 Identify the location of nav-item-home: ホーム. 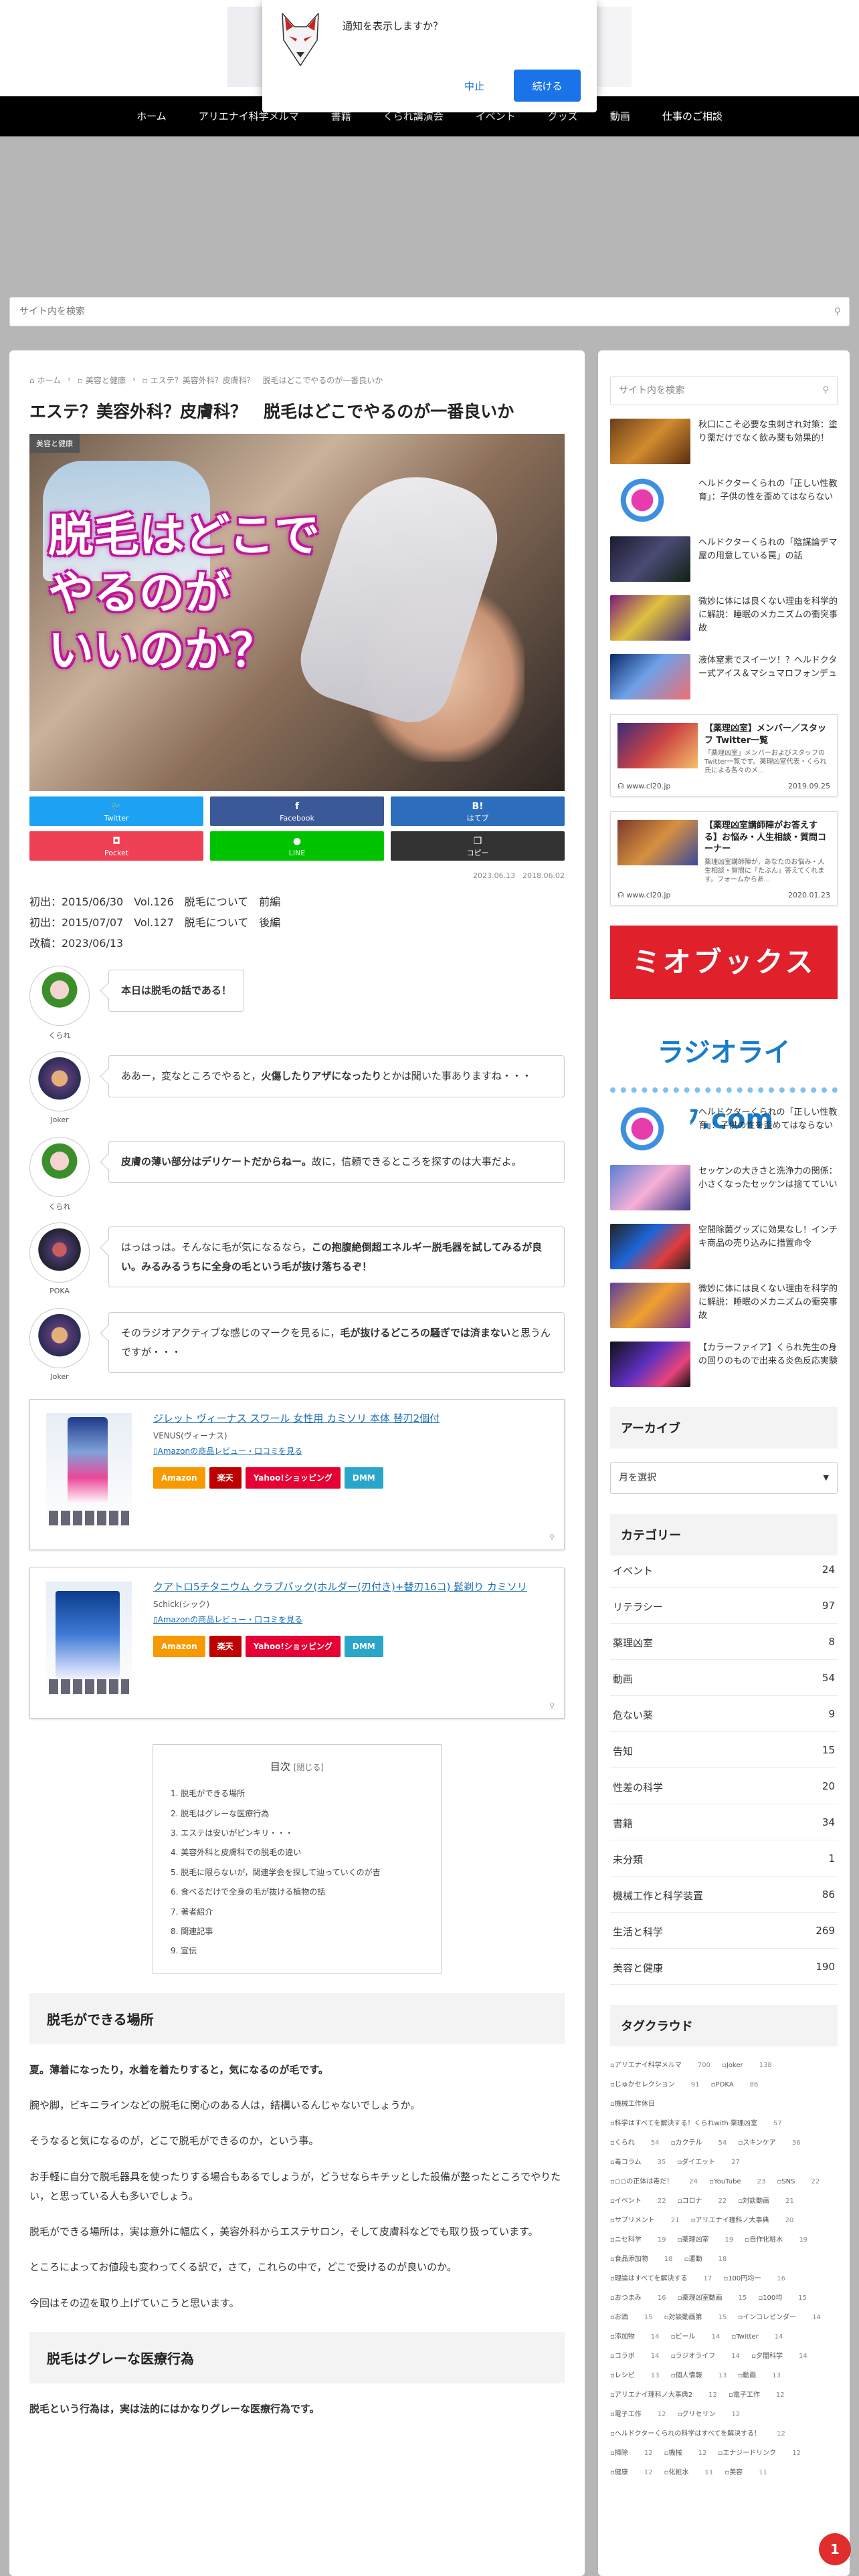
(151, 116).